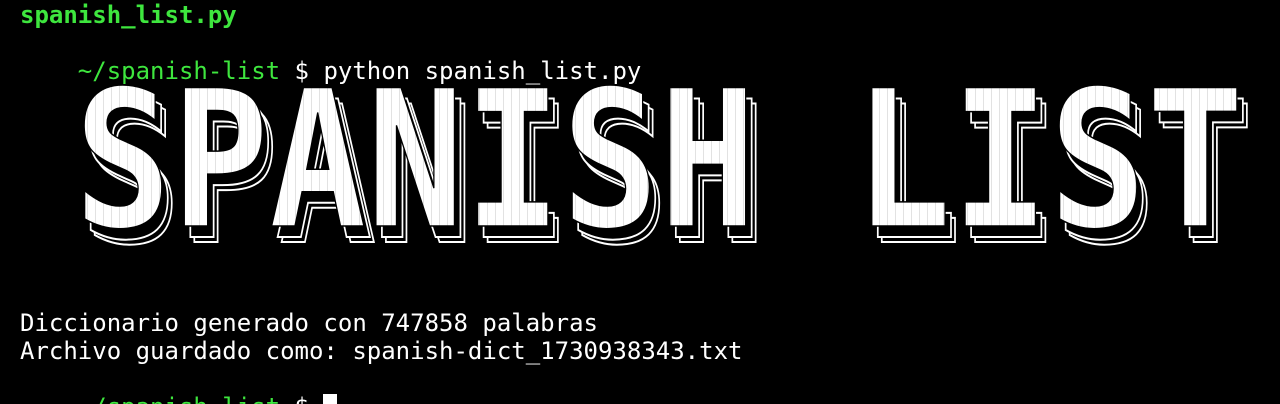  I want to click on text-cursor, so click(330, 399).